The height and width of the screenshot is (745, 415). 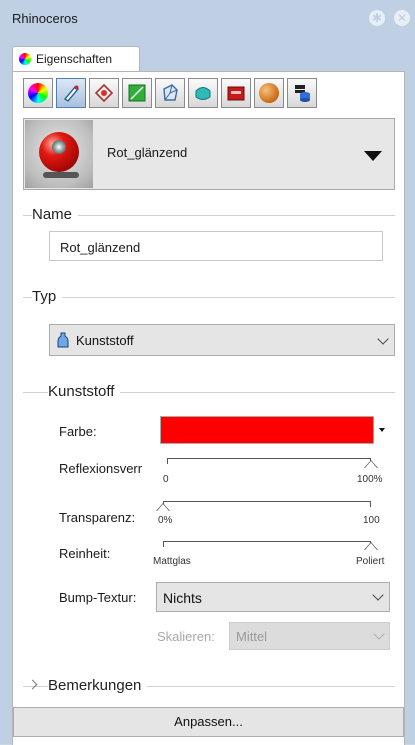 I want to click on chevron-right-icon, so click(x=32, y=684).